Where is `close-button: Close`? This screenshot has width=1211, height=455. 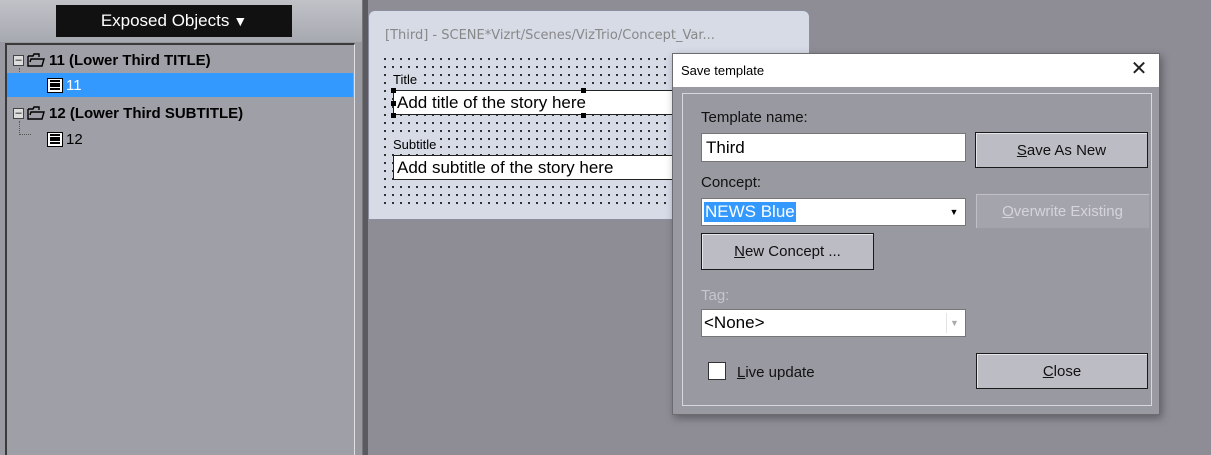
close-button: Close is located at coordinates (1062, 371).